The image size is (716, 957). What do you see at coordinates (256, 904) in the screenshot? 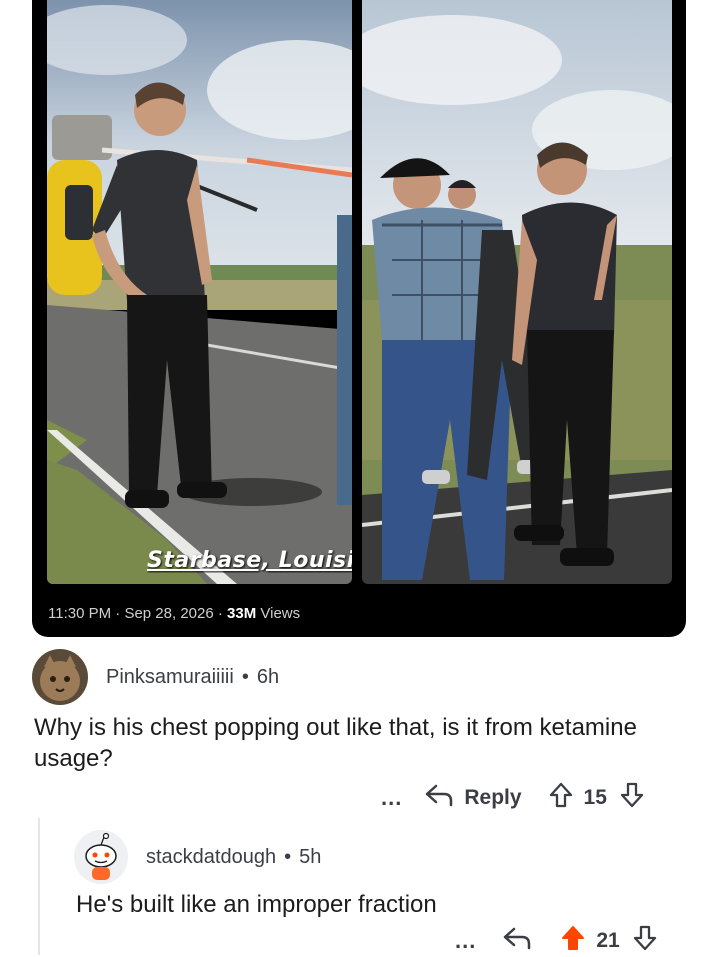
I see `comment-text: He's built like an improper fraction` at bounding box center [256, 904].